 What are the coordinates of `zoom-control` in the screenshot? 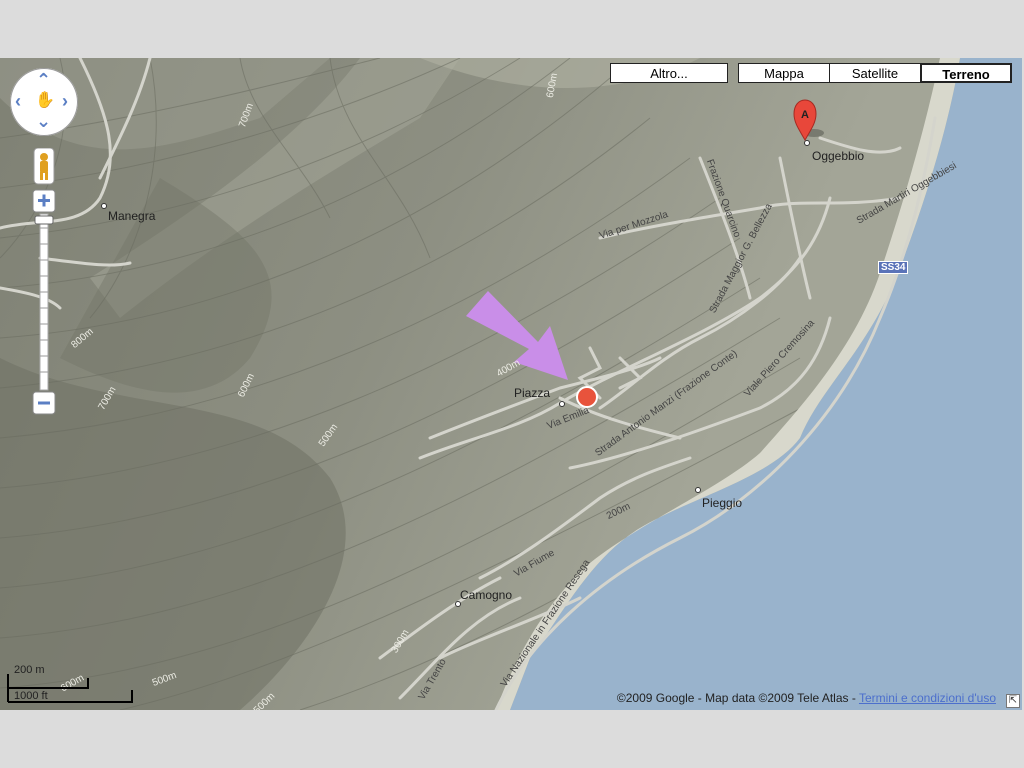 It's located at (44, 282).